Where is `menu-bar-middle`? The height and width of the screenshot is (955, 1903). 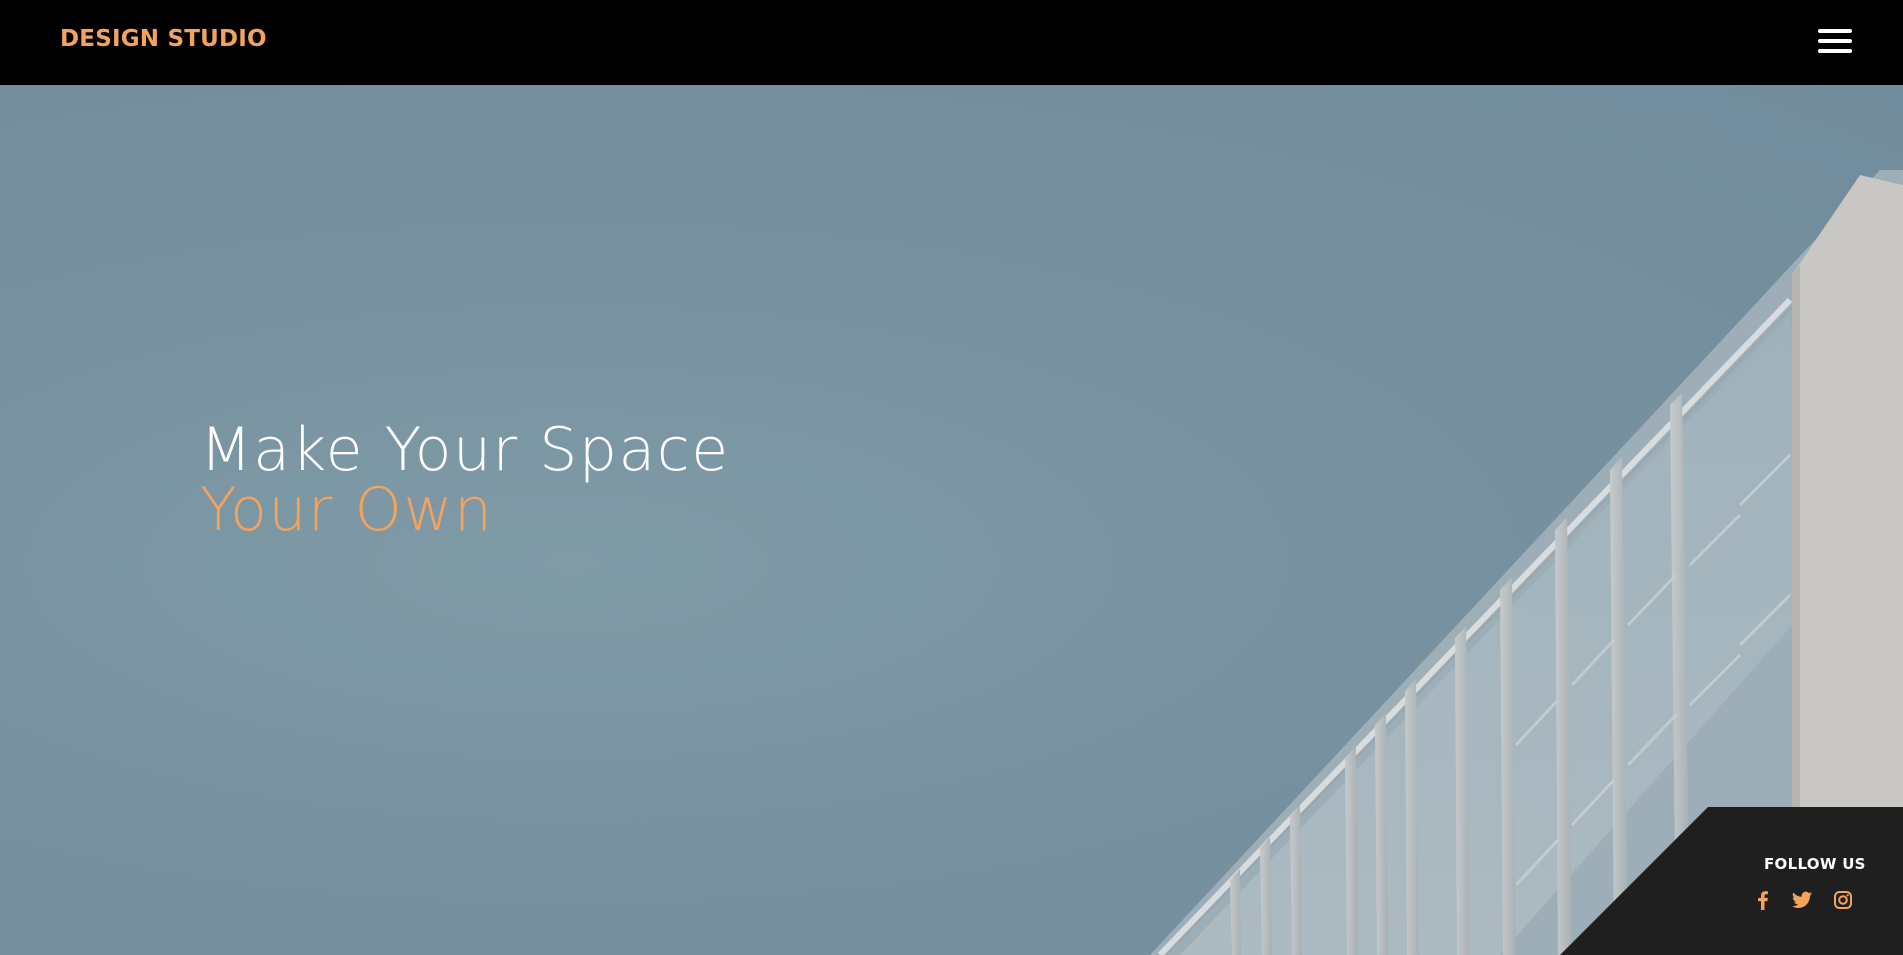 menu-bar-middle is located at coordinates (1835, 41).